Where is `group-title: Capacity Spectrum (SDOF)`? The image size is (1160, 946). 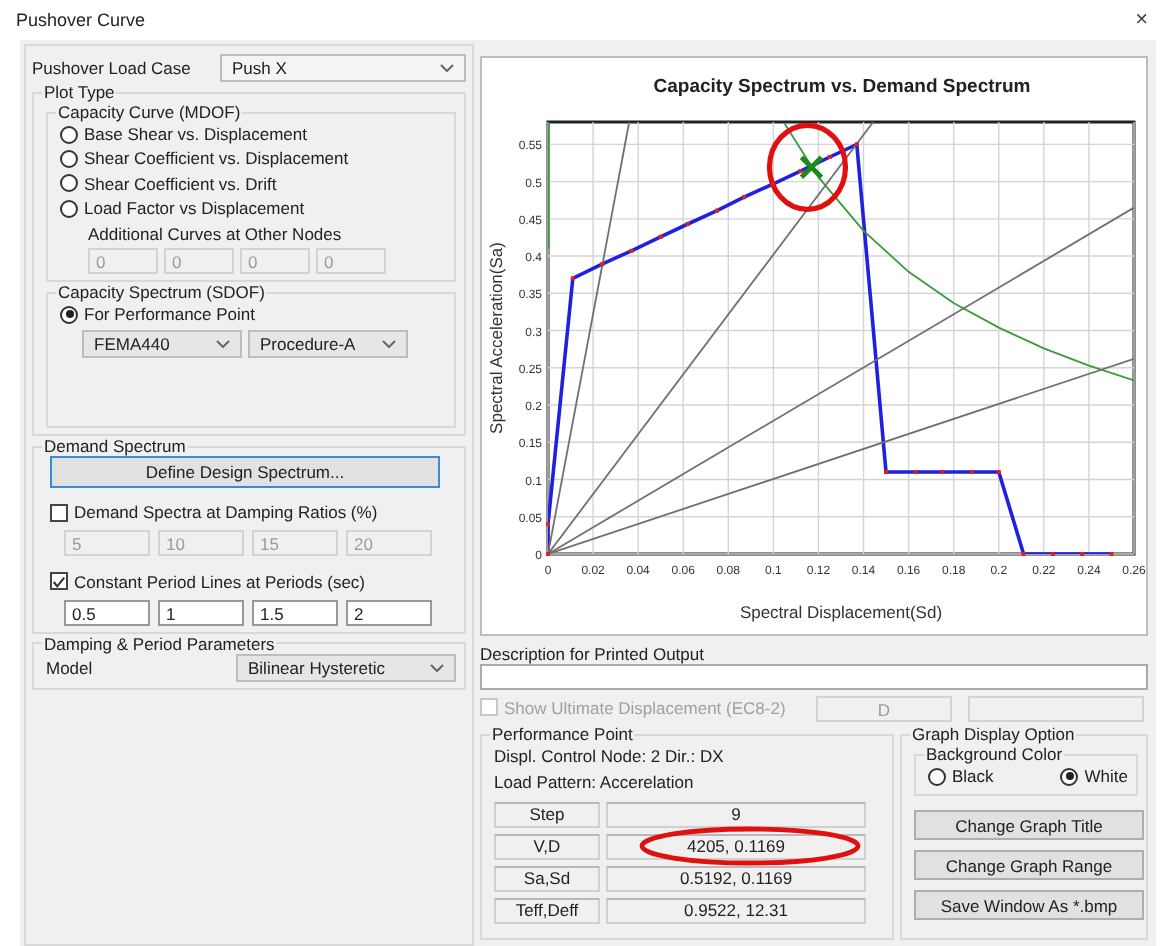
group-title: Capacity Spectrum (SDOF) is located at coordinates (161, 292).